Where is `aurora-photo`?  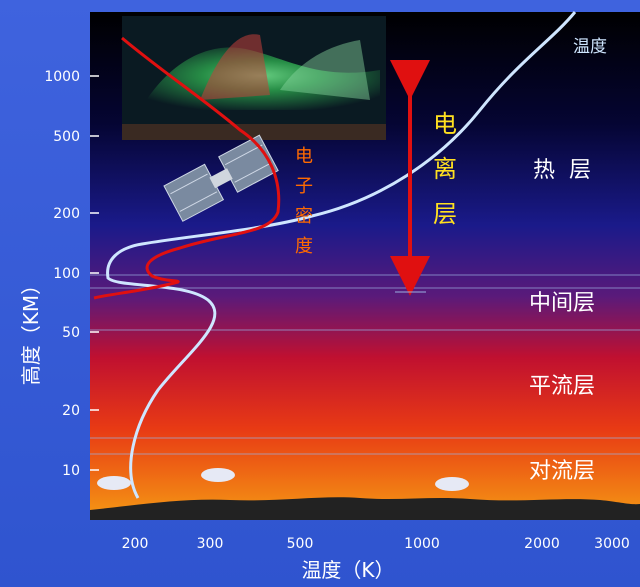 aurora-photo is located at coordinates (254, 78).